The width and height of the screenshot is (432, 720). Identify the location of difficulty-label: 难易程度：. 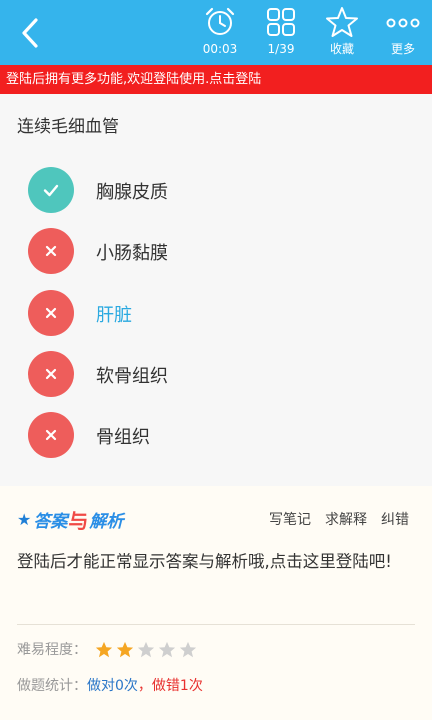
(52, 650).